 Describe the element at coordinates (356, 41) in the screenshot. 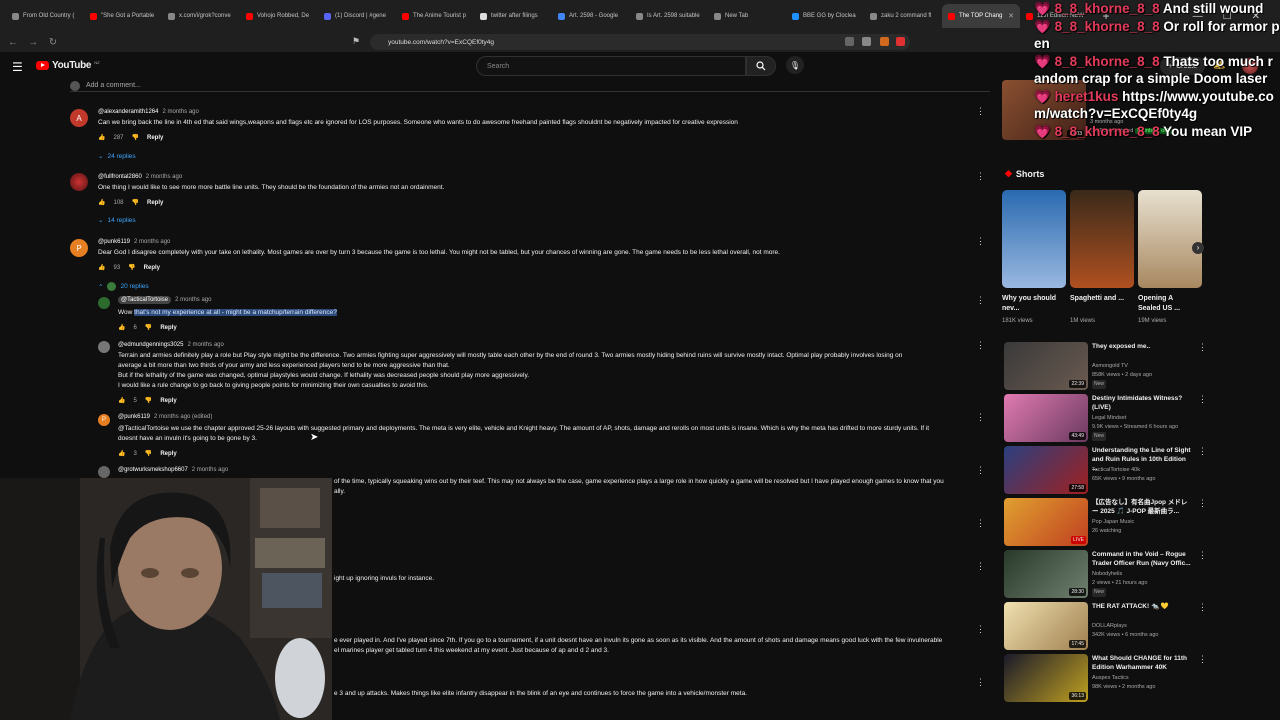

I see `bookmark-icon: ⚑` at that location.